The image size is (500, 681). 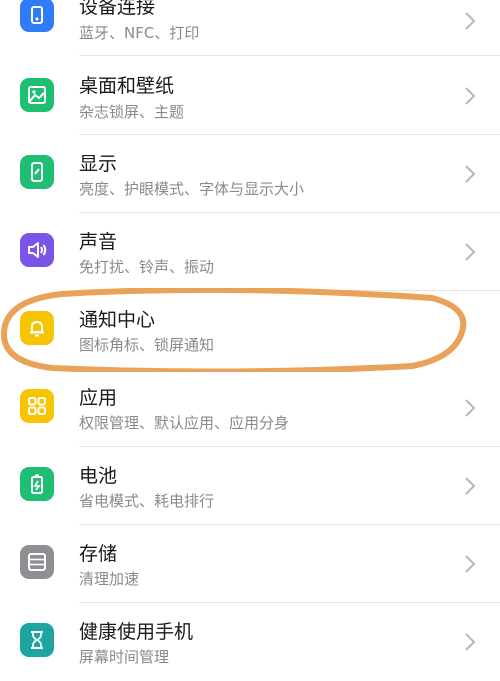 What do you see at coordinates (37, 95) in the screenshot?
I see `wallpaper-icon` at bounding box center [37, 95].